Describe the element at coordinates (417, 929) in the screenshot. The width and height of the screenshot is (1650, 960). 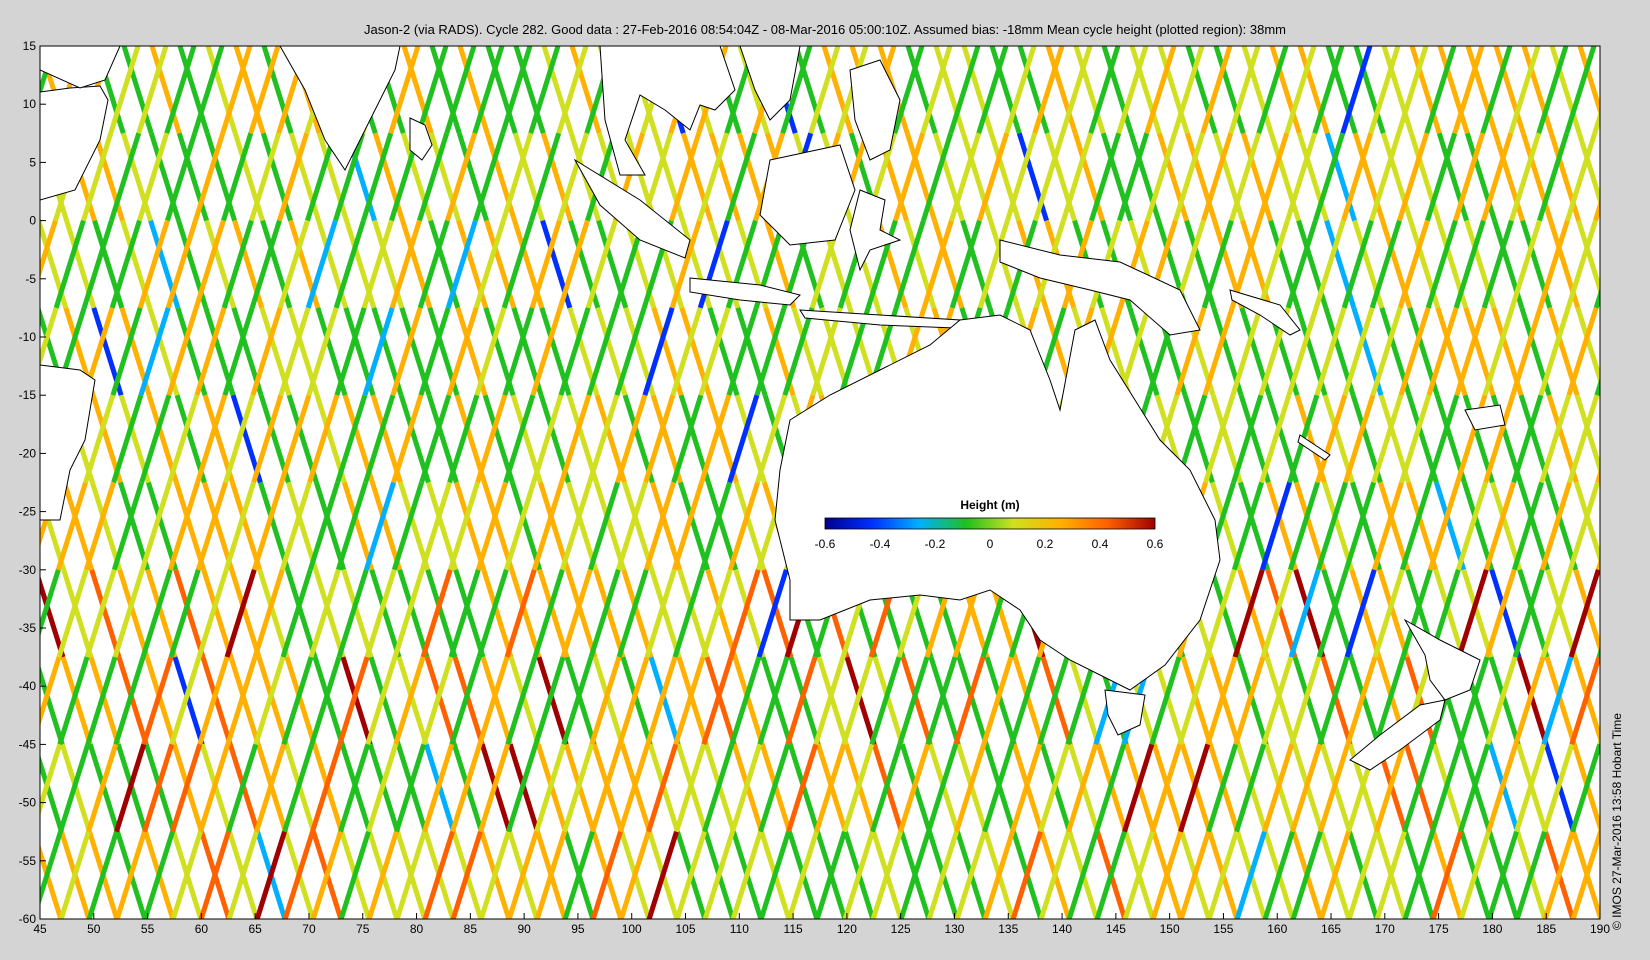
I see `x-tick-label: 80` at that location.